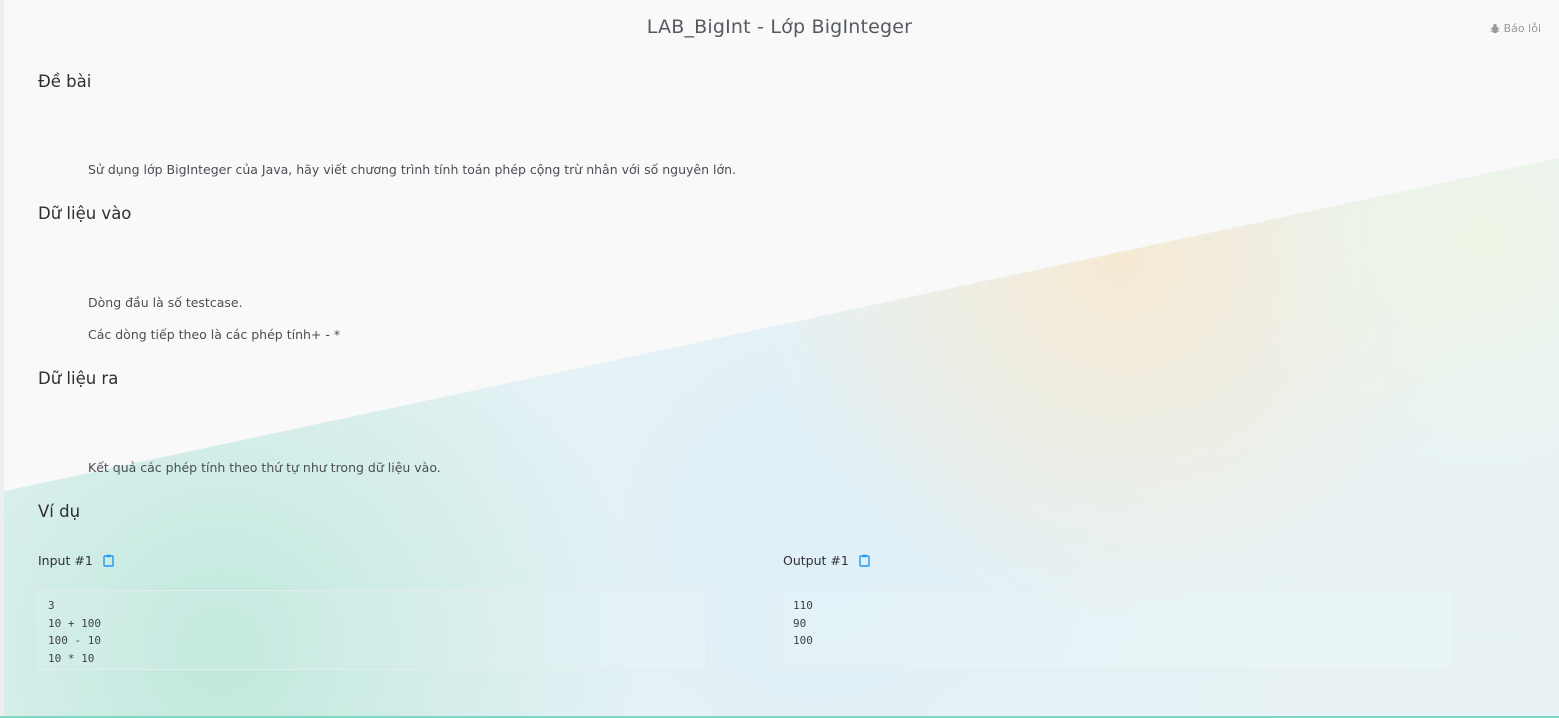 This screenshot has height=718, width=1559. I want to click on bug-icon, so click(1494, 28).